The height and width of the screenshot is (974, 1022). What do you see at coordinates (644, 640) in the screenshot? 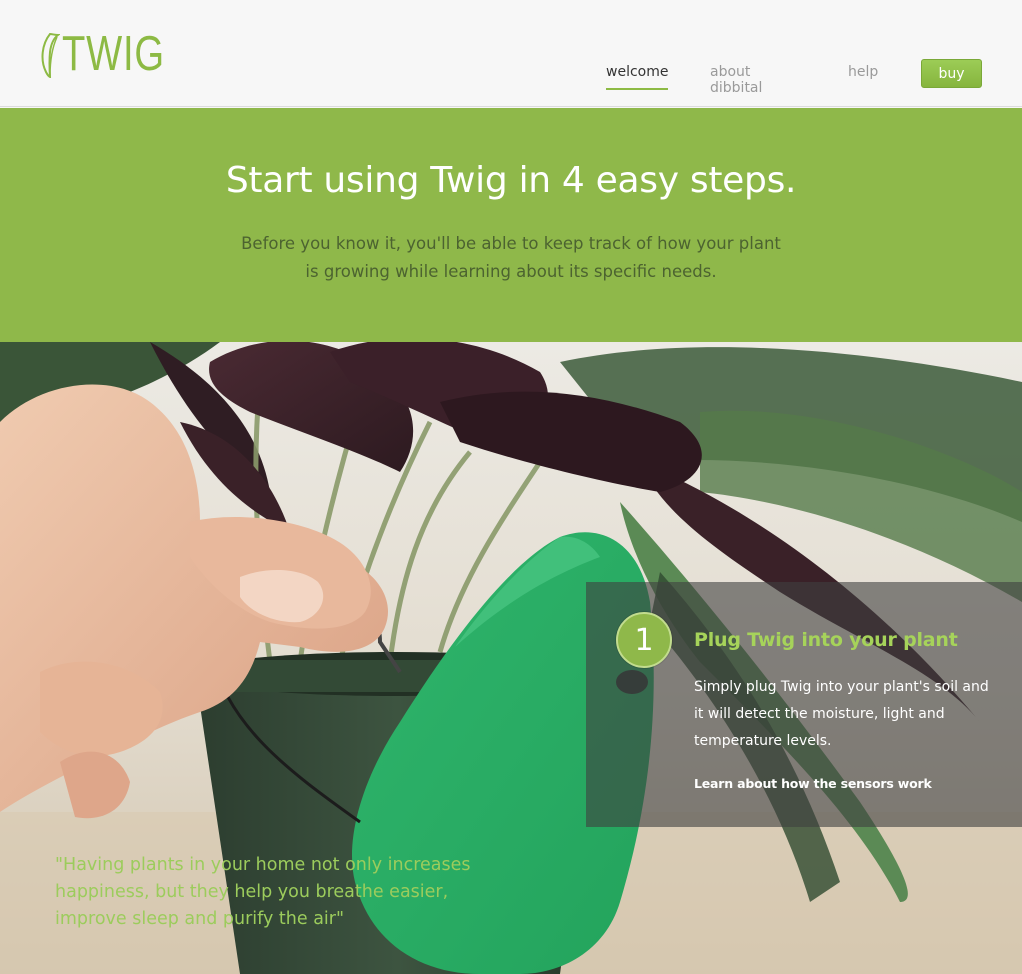
I see `step-number-badge: 1` at bounding box center [644, 640].